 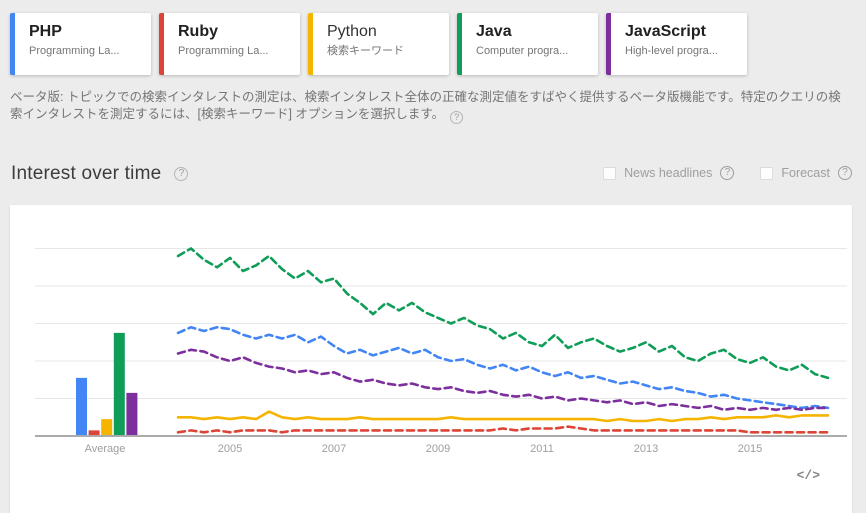 What do you see at coordinates (503, 380) in the screenshot?
I see `series-line-javascript` at bounding box center [503, 380].